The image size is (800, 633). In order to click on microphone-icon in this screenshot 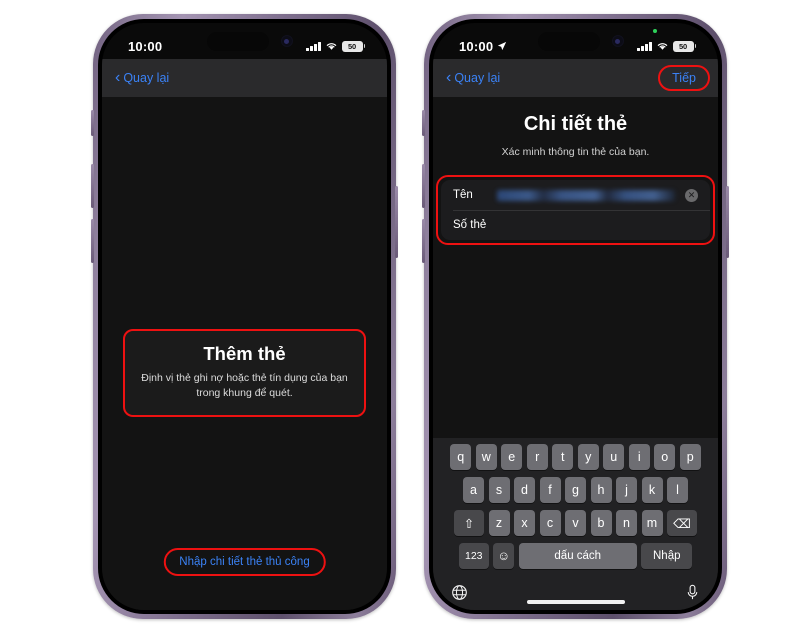, I will do `click(692, 594)`.